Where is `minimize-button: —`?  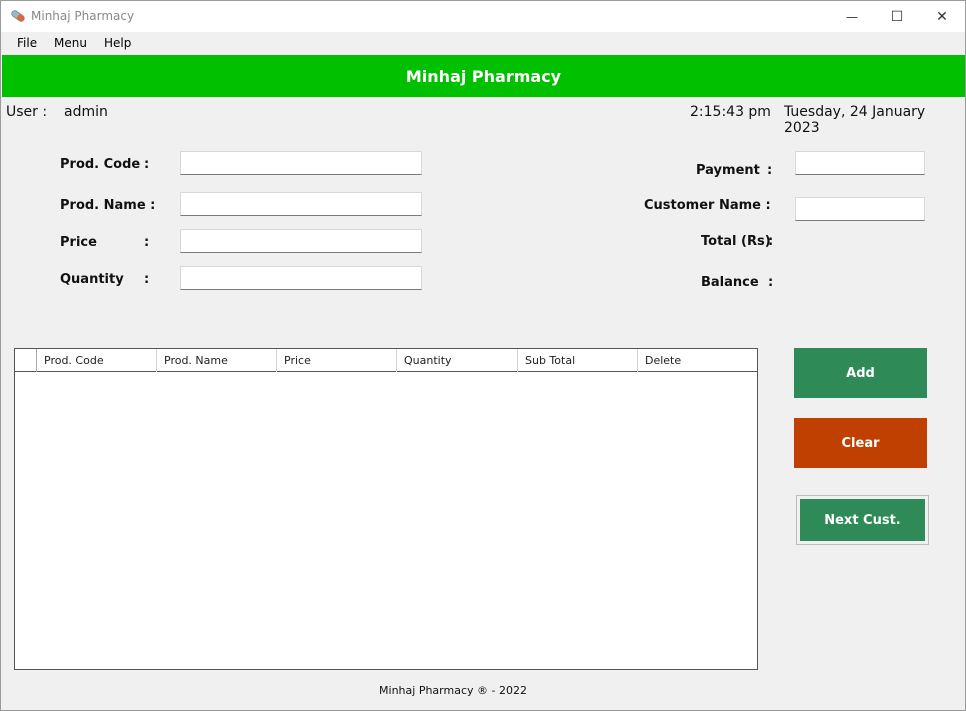 minimize-button: — is located at coordinates (852, 16).